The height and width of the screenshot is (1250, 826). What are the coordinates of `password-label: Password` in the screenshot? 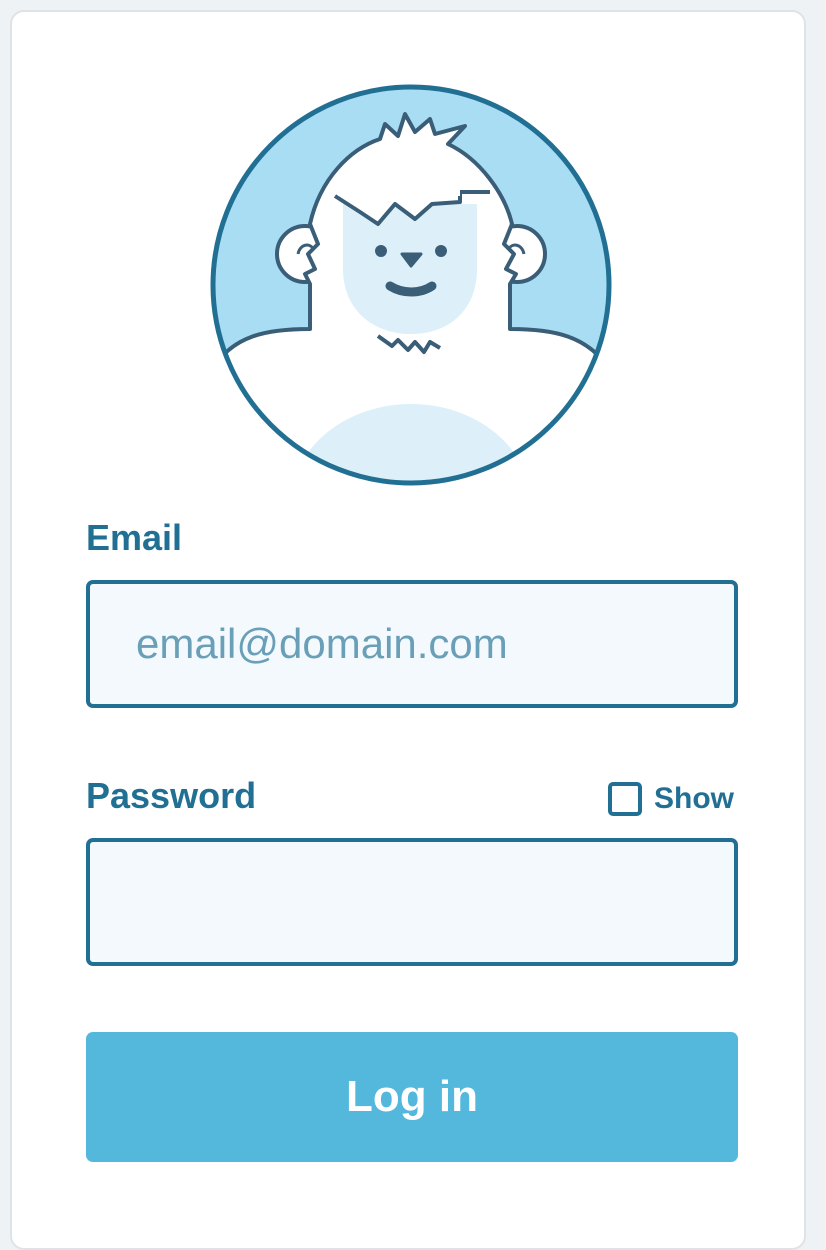 It's located at (171, 795).